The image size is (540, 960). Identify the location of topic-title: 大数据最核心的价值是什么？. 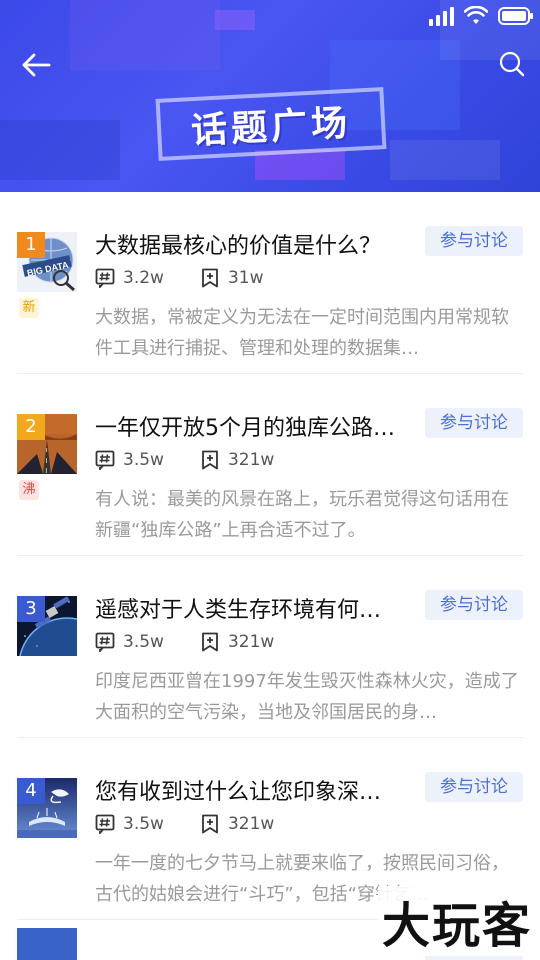
(255, 244).